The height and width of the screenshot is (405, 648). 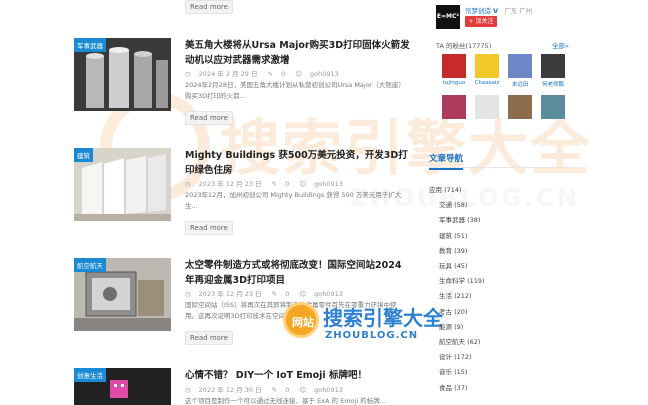 What do you see at coordinates (459, 219) in the screenshot?
I see `category-item: 军事武器 (38)` at bounding box center [459, 219].